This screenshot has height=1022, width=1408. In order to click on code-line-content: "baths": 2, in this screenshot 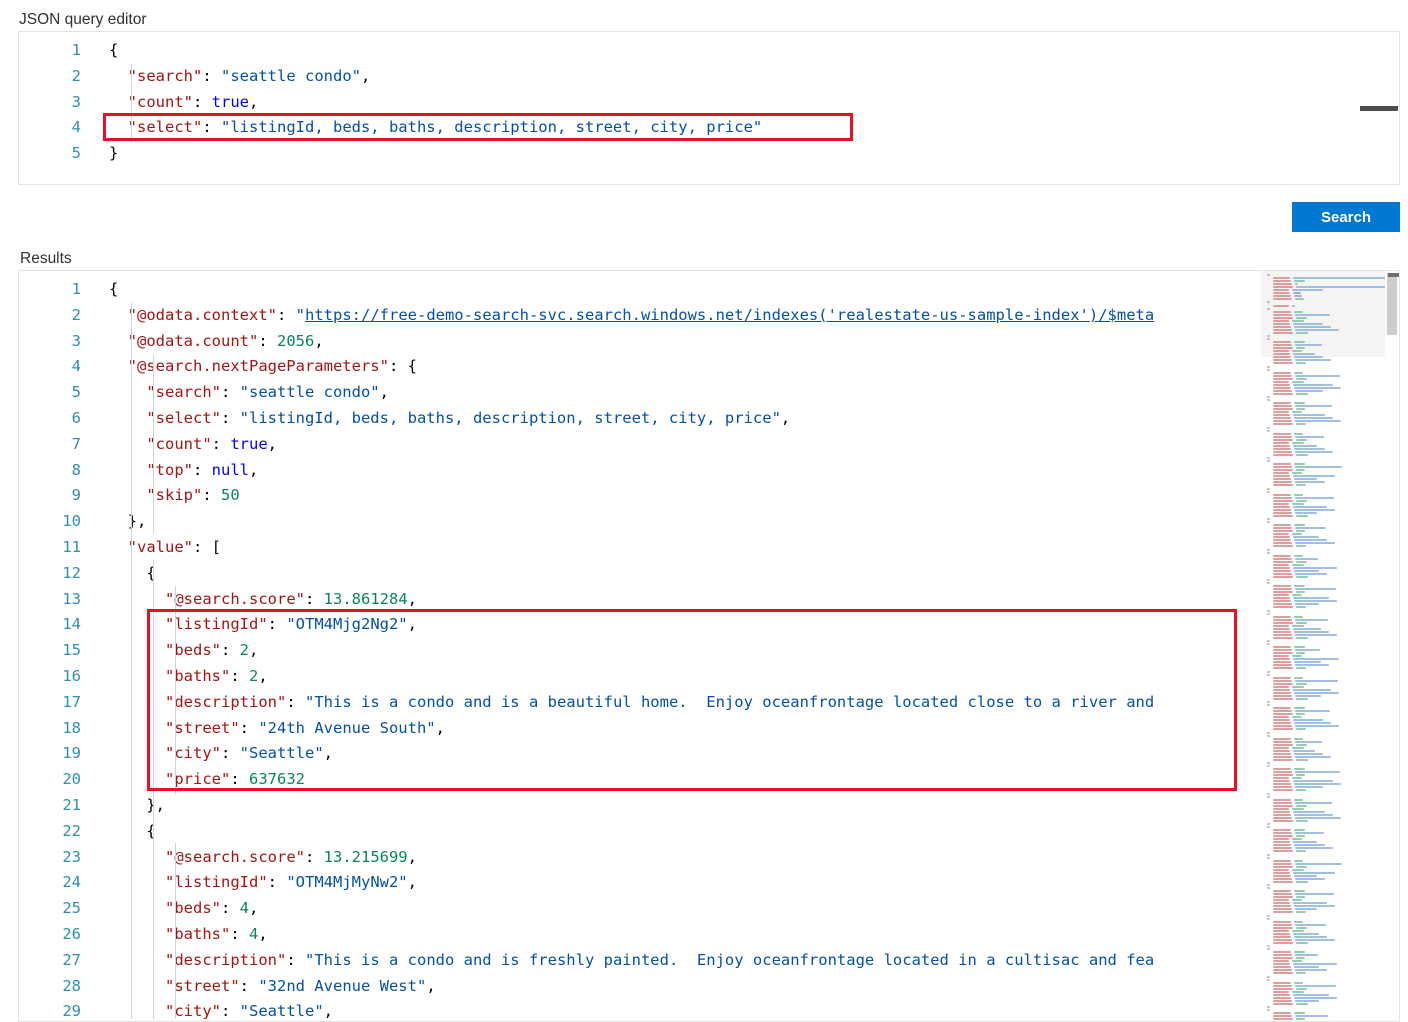, I will do `click(188, 677)`.